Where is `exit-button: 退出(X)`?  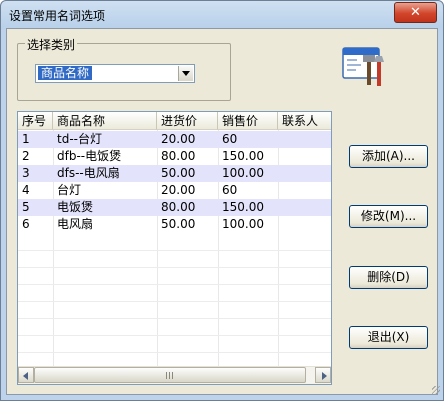 exit-button: 退出(X) is located at coordinates (388, 337).